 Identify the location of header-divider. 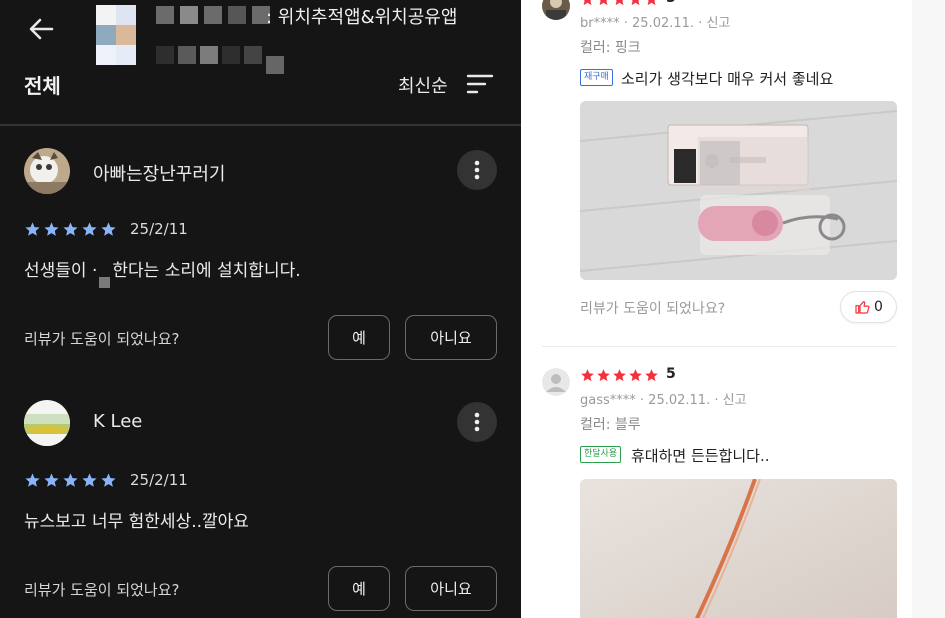
(260, 125).